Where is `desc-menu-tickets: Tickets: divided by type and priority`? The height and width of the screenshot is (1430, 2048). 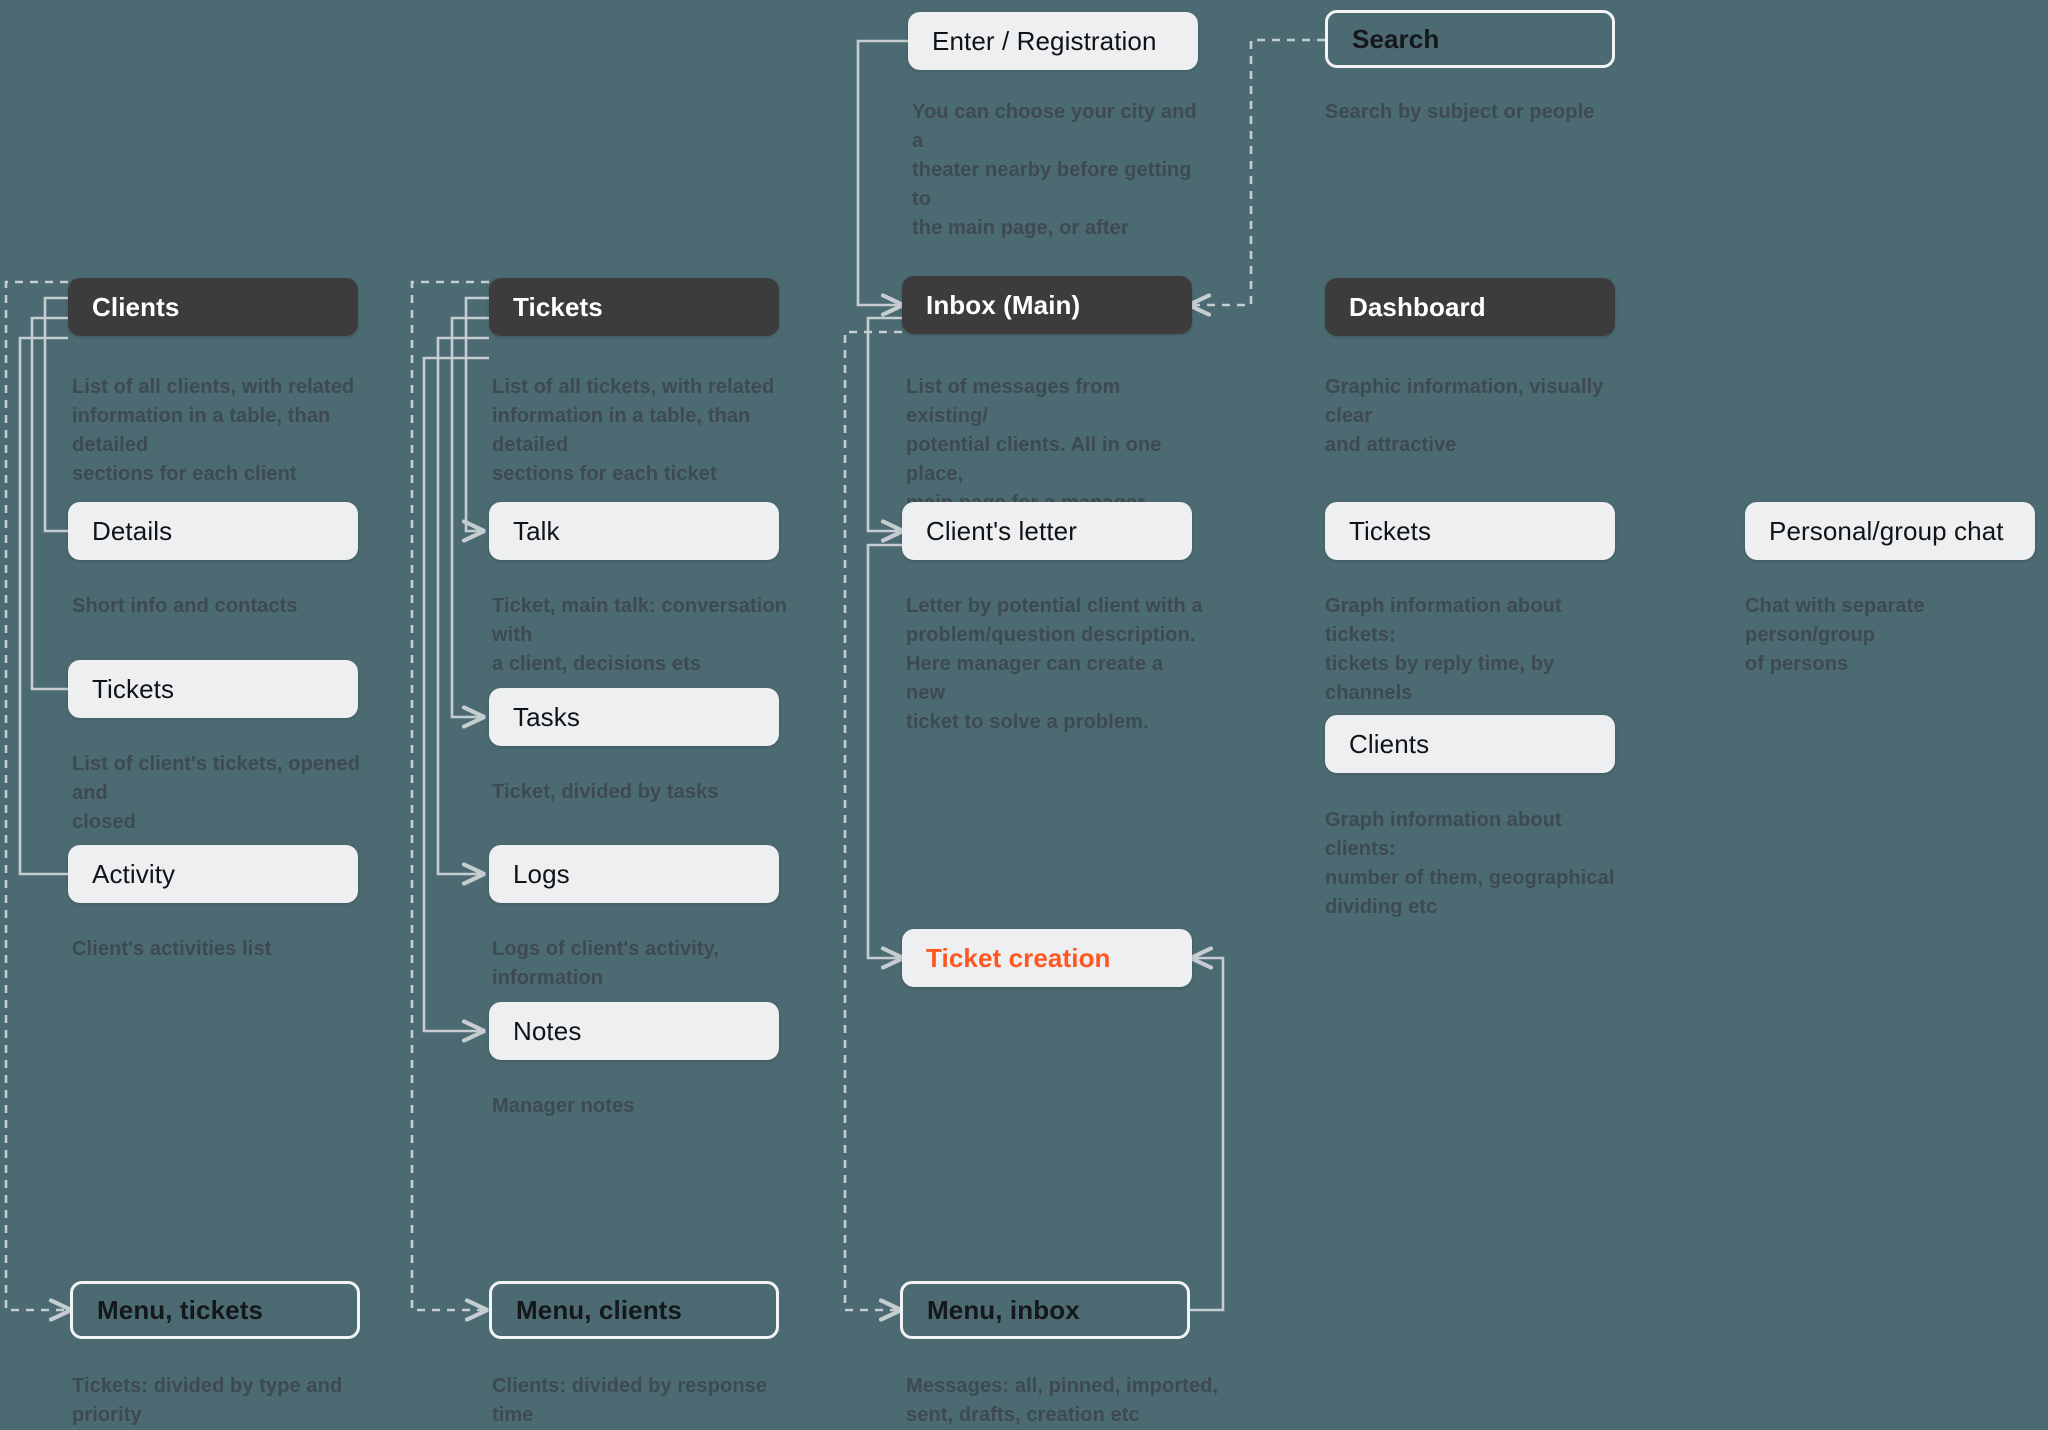
desc-menu-tickets: Tickets: divided by type and priority is located at coordinates (207, 1400).